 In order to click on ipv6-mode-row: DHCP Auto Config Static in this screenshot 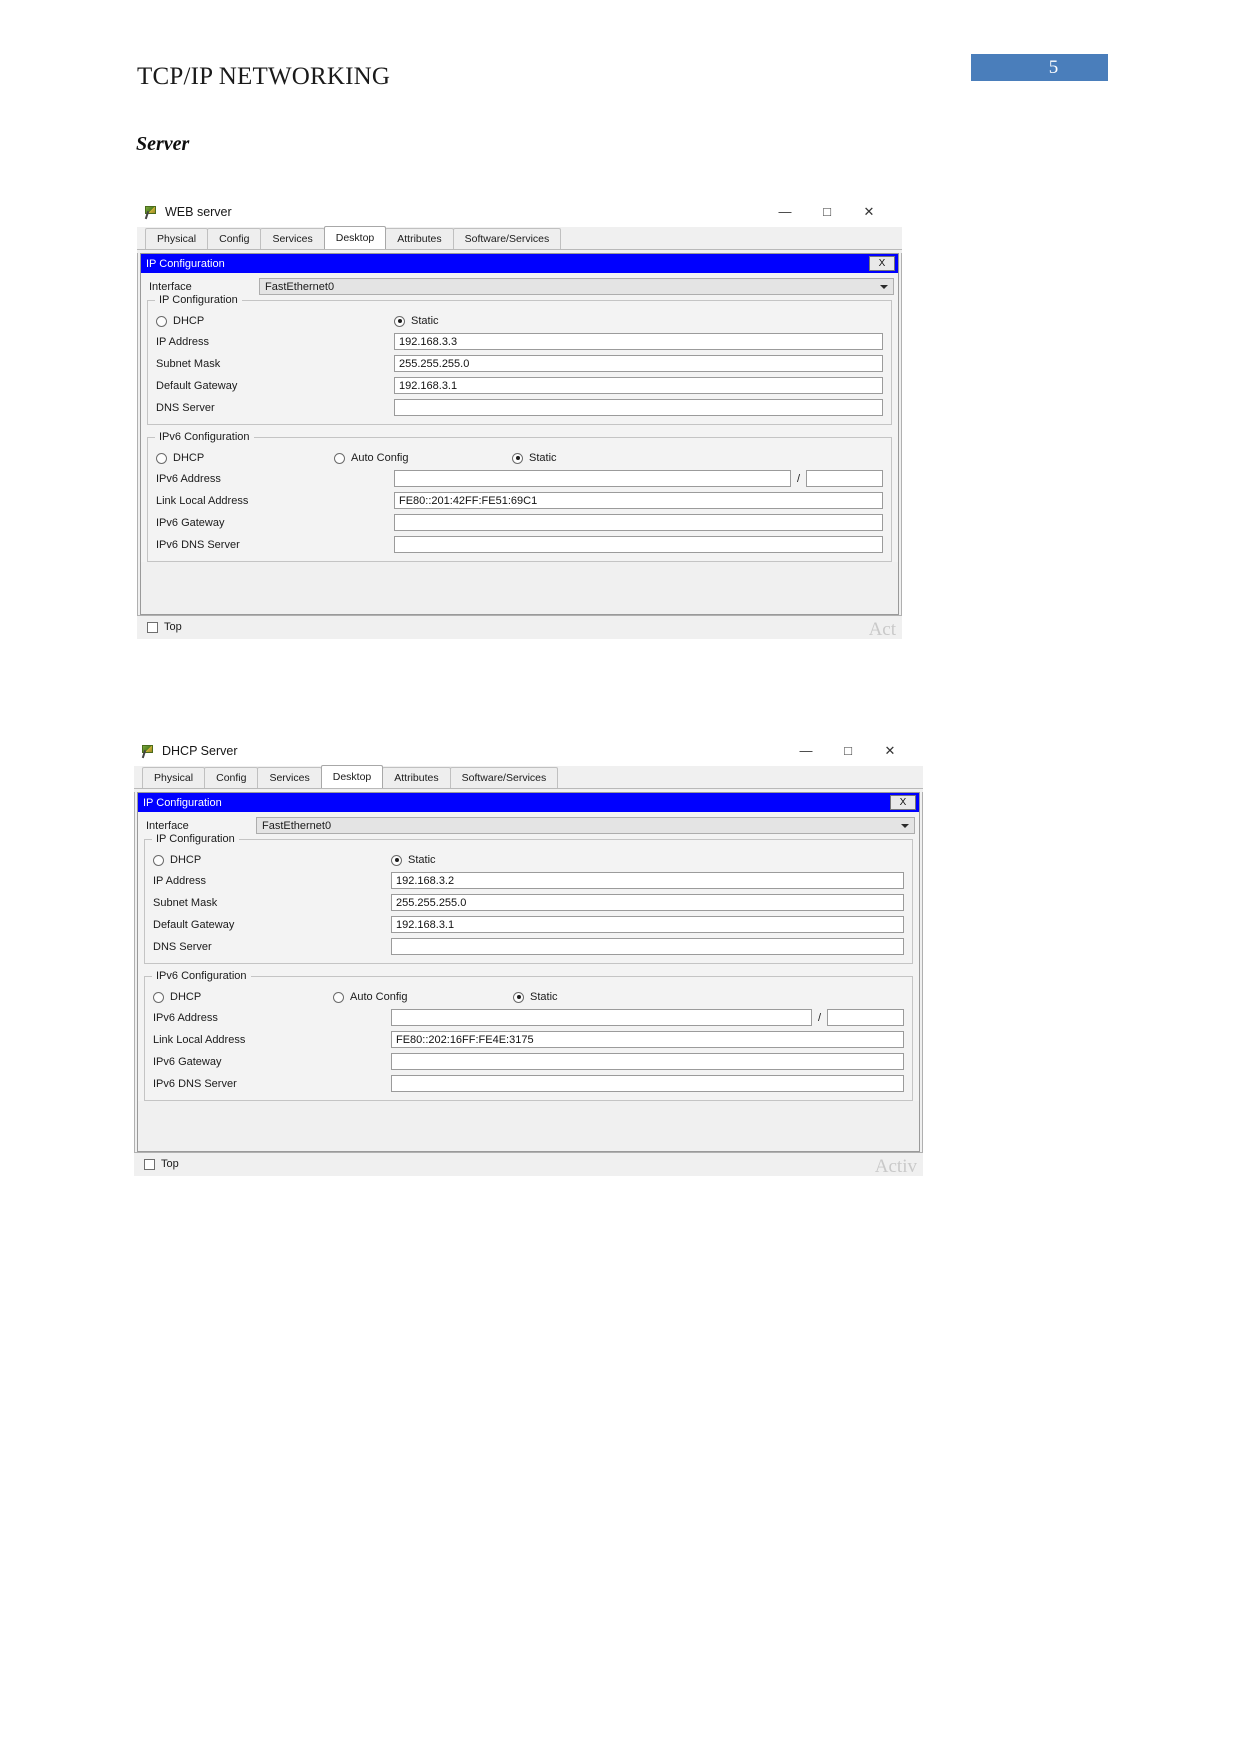, I will do `click(528, 993)`.